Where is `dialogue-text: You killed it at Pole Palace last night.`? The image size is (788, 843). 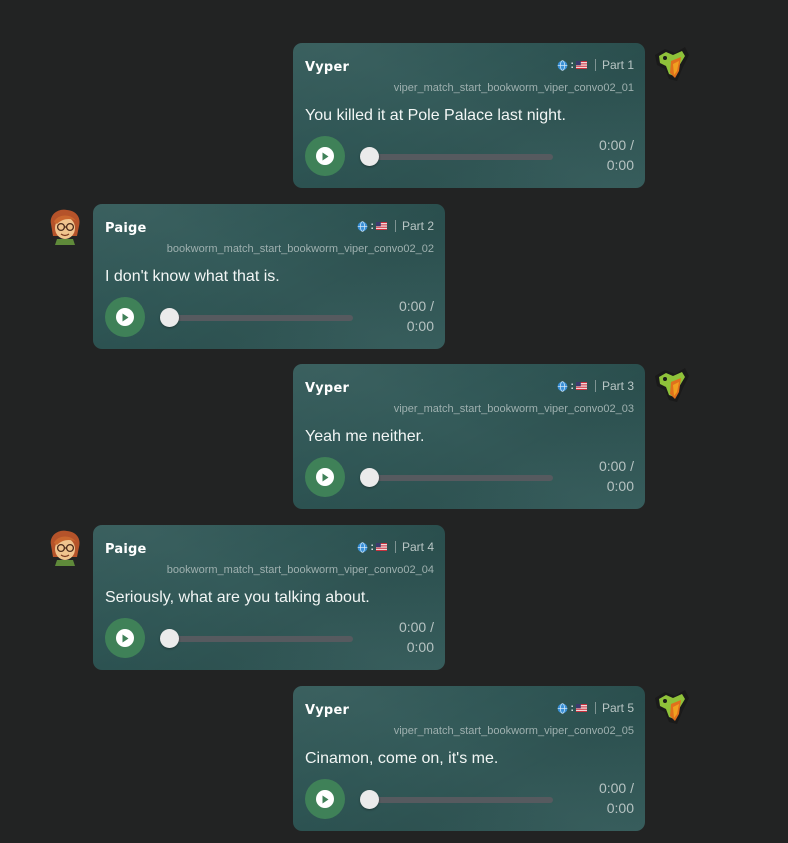 dialogue-text: You killed it at Pole Palace last night. is located at coordinates (435, 115).